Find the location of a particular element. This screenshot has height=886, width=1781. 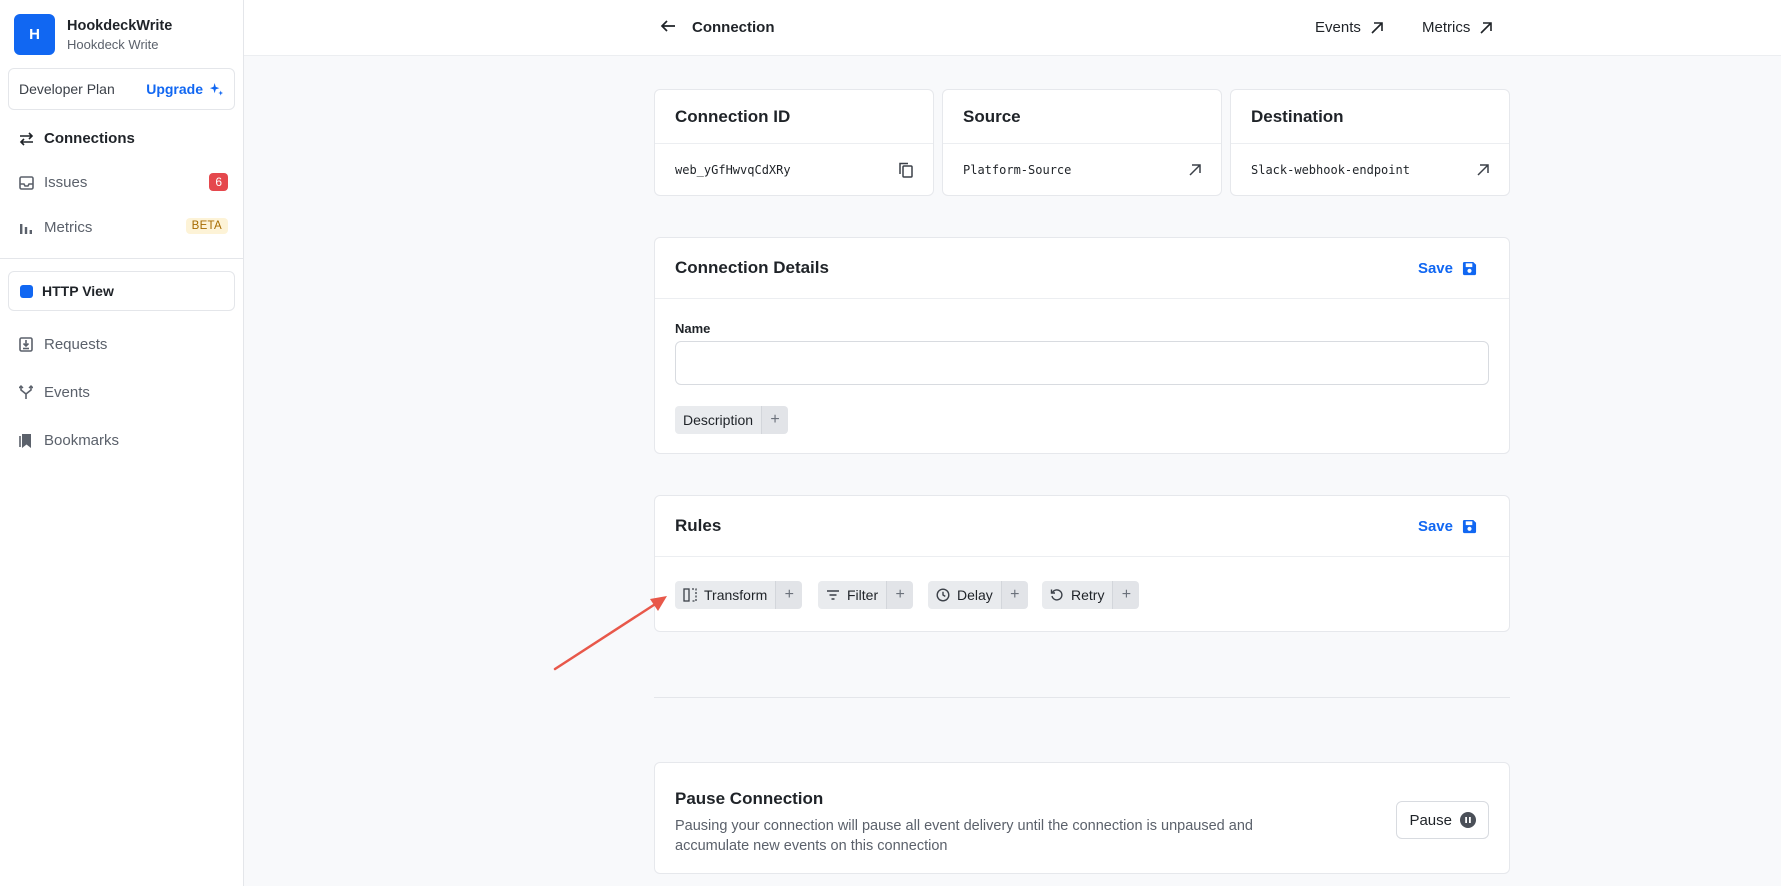

sidebar-item-issues: Issues 6 is located at coordinates (123, 182).